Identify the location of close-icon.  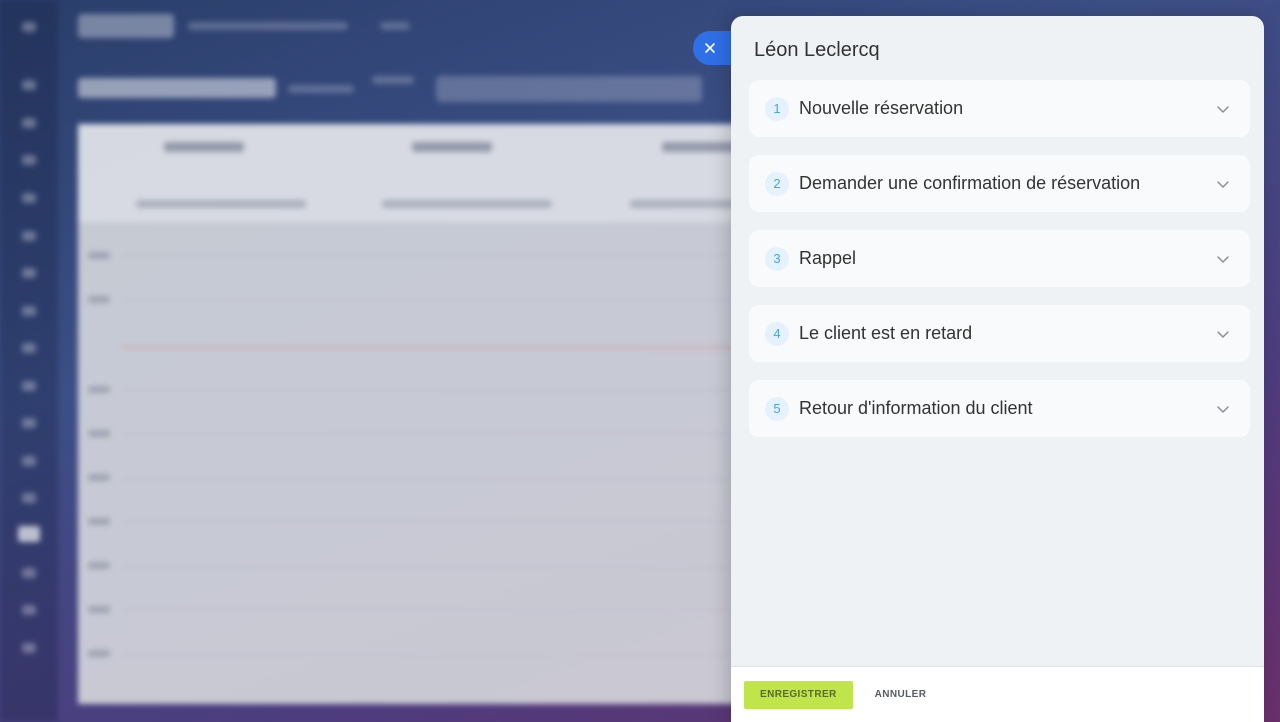
(710, 48).